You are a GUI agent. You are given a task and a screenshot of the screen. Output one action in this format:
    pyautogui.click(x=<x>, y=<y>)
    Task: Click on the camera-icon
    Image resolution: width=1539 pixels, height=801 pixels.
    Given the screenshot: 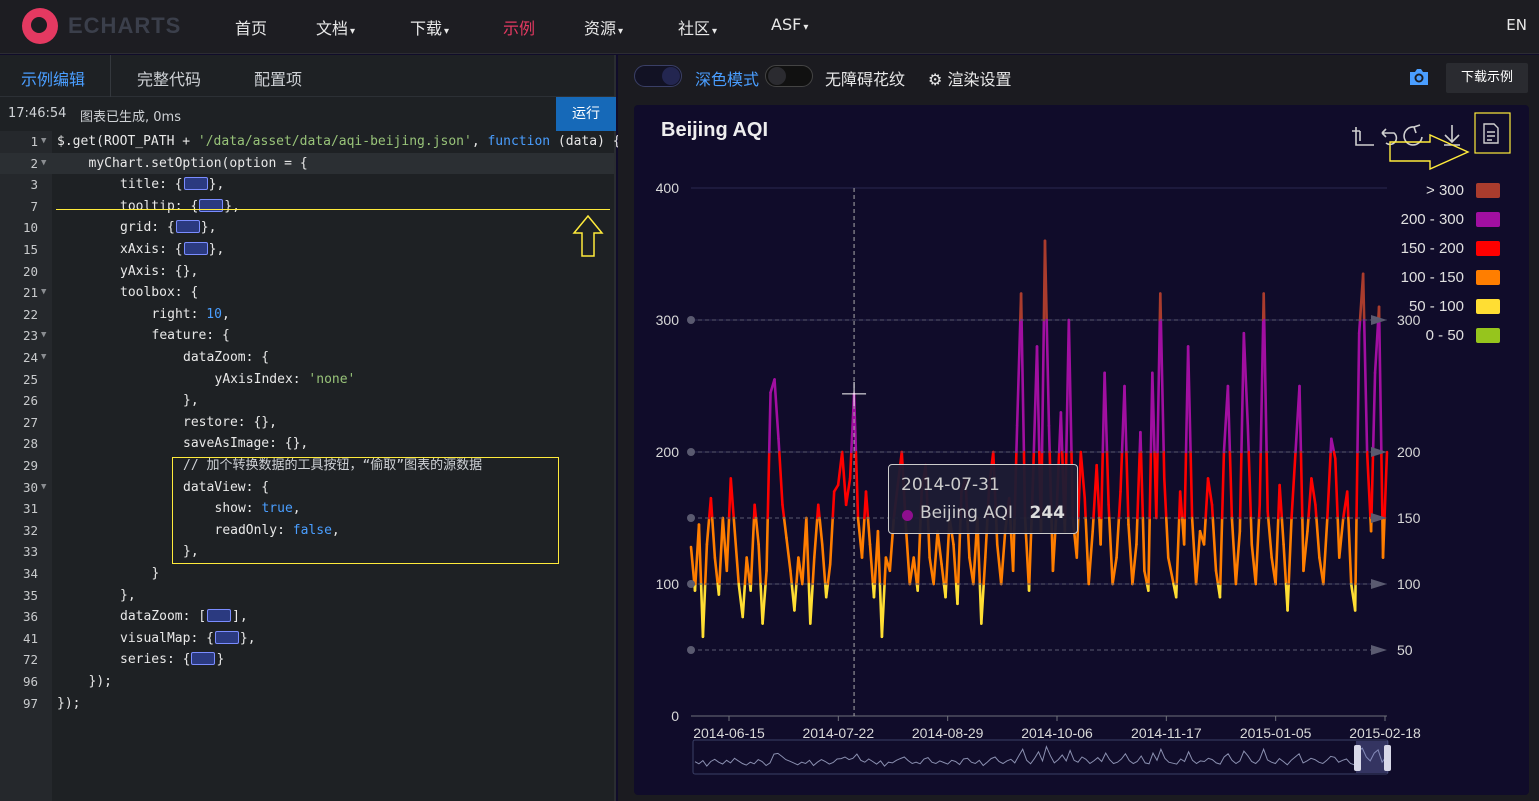 What is the action you would take?
    pyautogui.click(x=1419, y=77)
    